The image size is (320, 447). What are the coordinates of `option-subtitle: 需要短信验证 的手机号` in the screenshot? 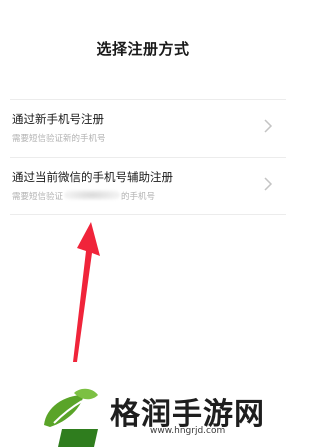 It's located at (83, 196).